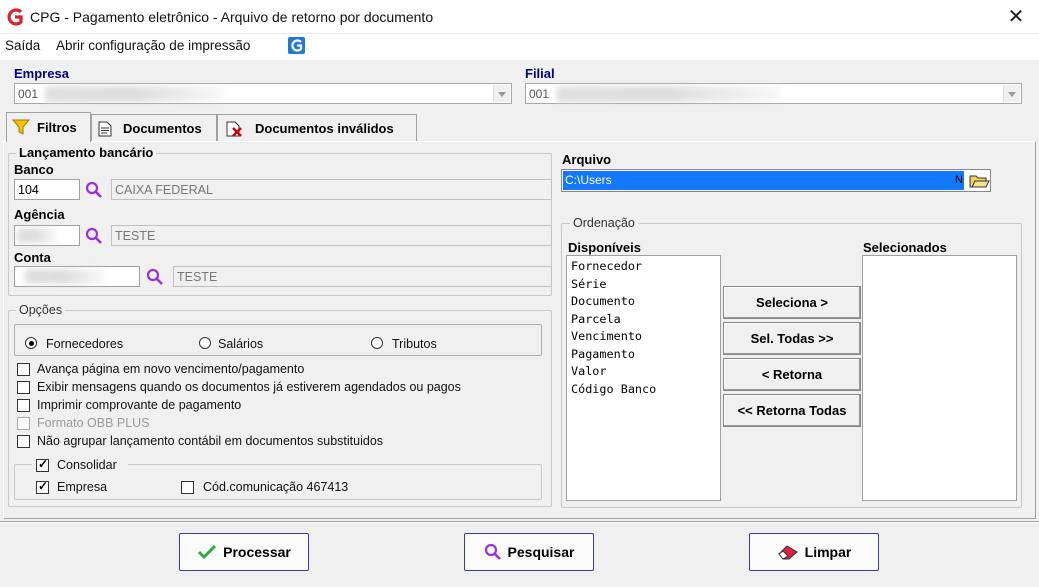  What do you see at coordinates (792, 410) in the screenshot?
I see `retorna-todas-button: << Retorna Todas` at bounding box center [792, 410].